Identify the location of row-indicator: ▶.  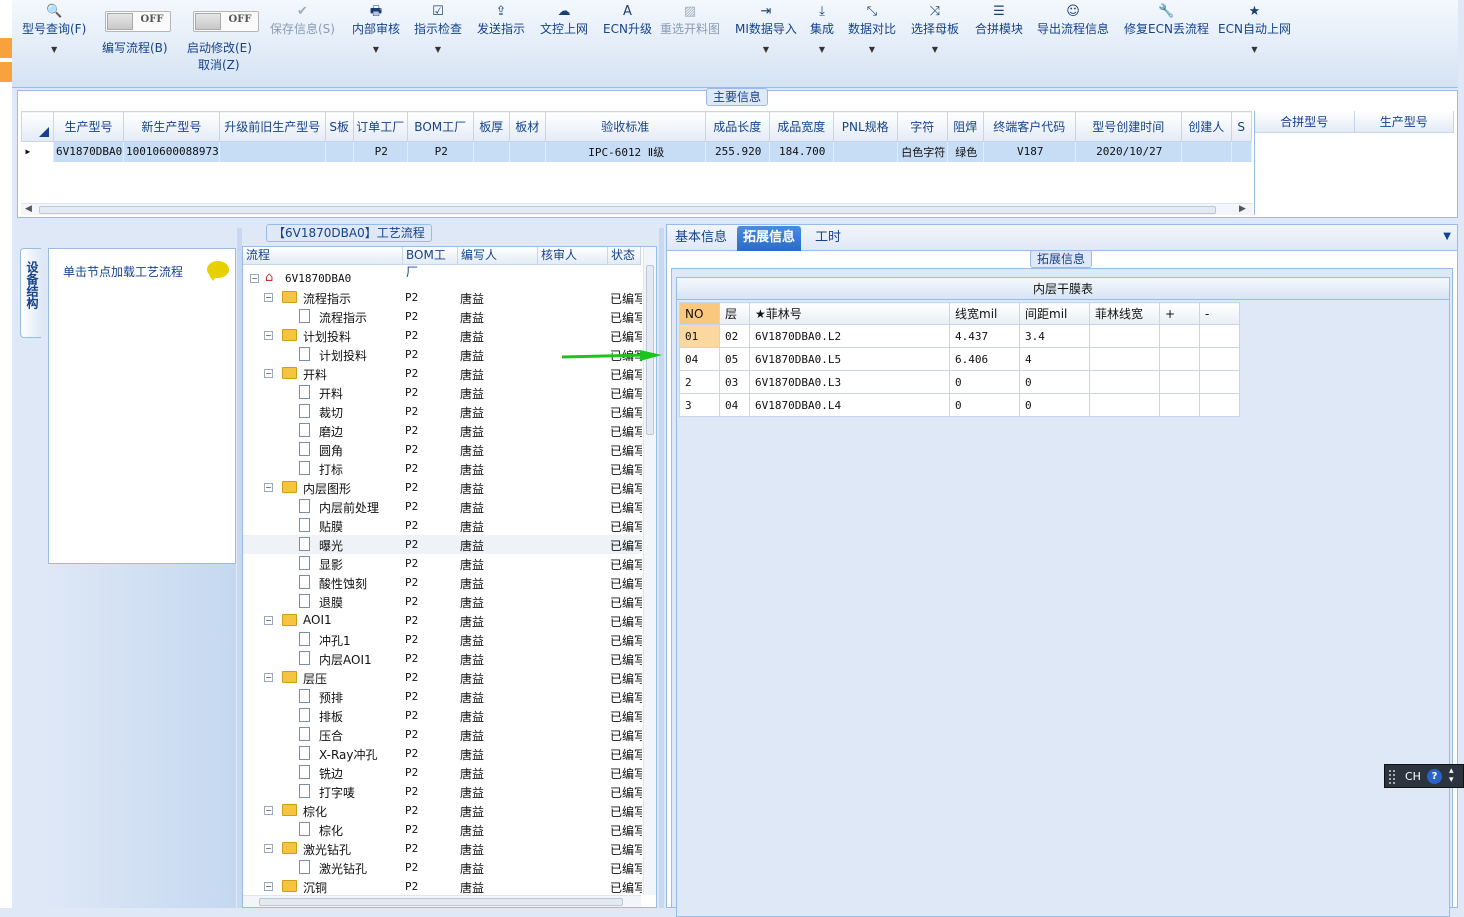
(37, 151).